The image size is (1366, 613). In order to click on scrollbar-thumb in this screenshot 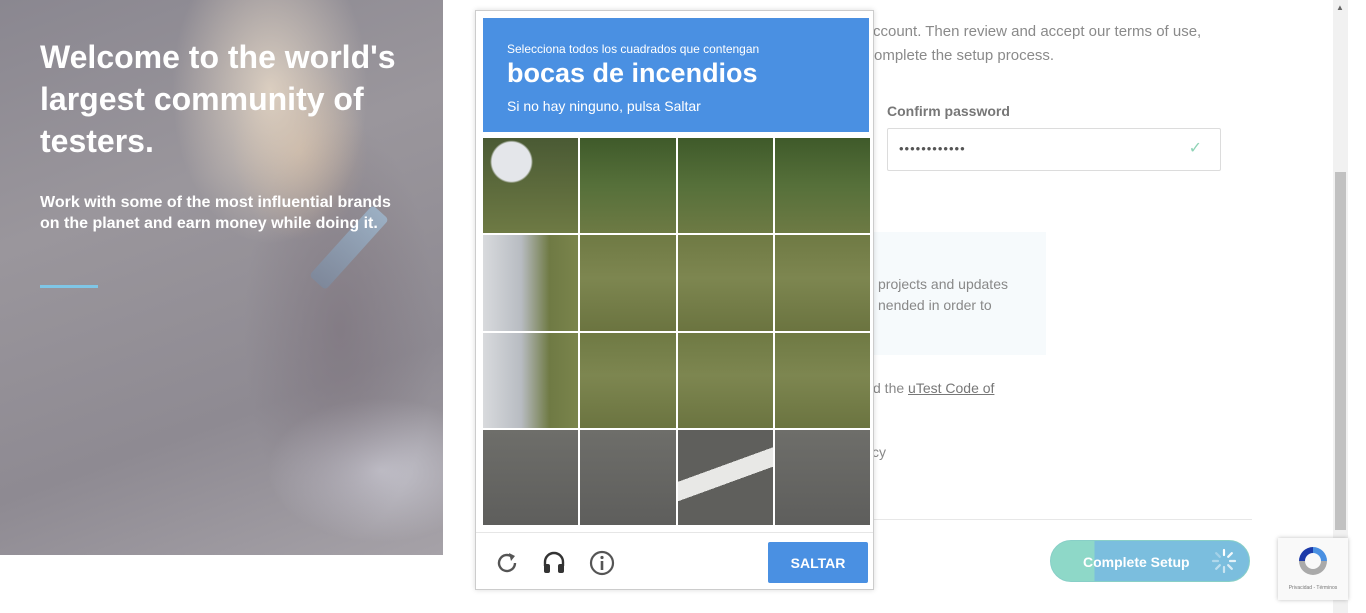, I will do `click(1340, 351)`.